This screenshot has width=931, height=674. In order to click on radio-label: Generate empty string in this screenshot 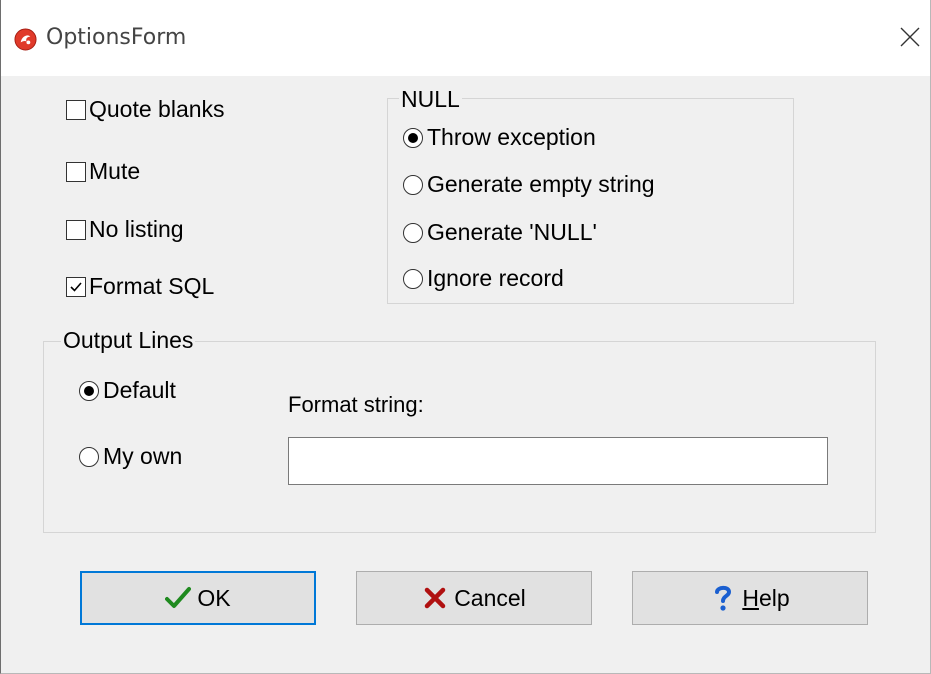, I will do `click(541, 184)`.